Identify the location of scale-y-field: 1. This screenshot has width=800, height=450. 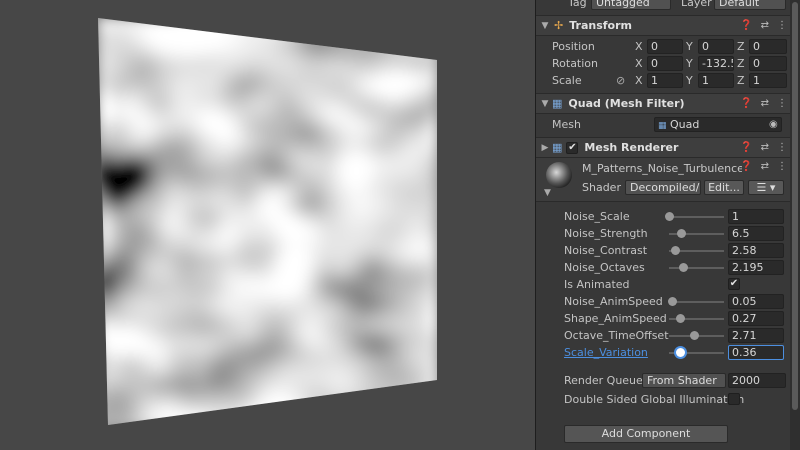
(716, 80).